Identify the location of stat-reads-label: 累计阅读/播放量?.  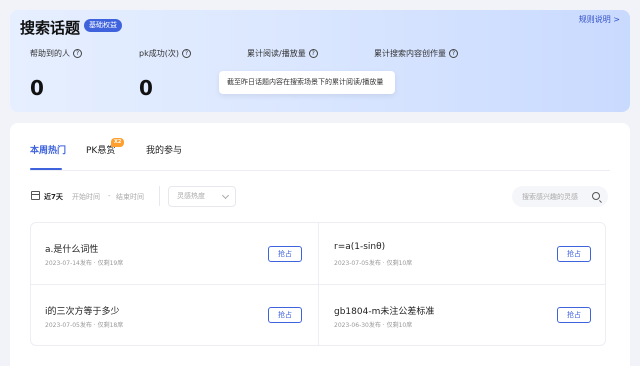
(282, 53).